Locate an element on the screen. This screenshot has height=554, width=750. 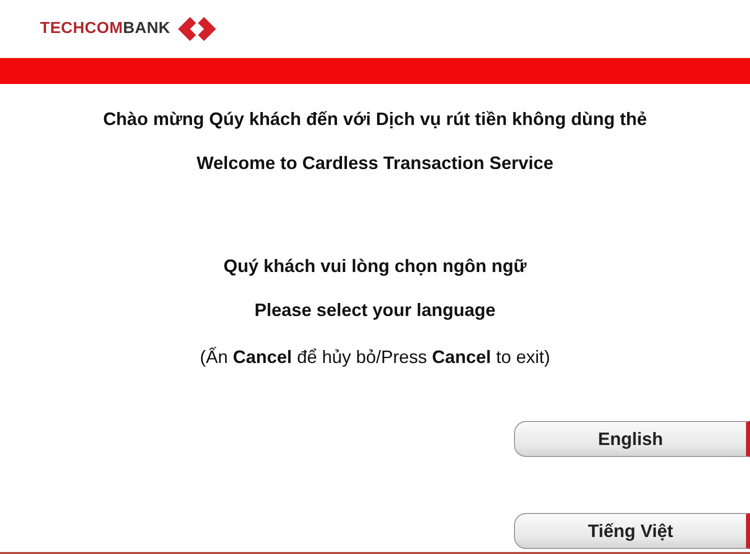
language-prompt: Please select your language is located at coordinates (375, 310).